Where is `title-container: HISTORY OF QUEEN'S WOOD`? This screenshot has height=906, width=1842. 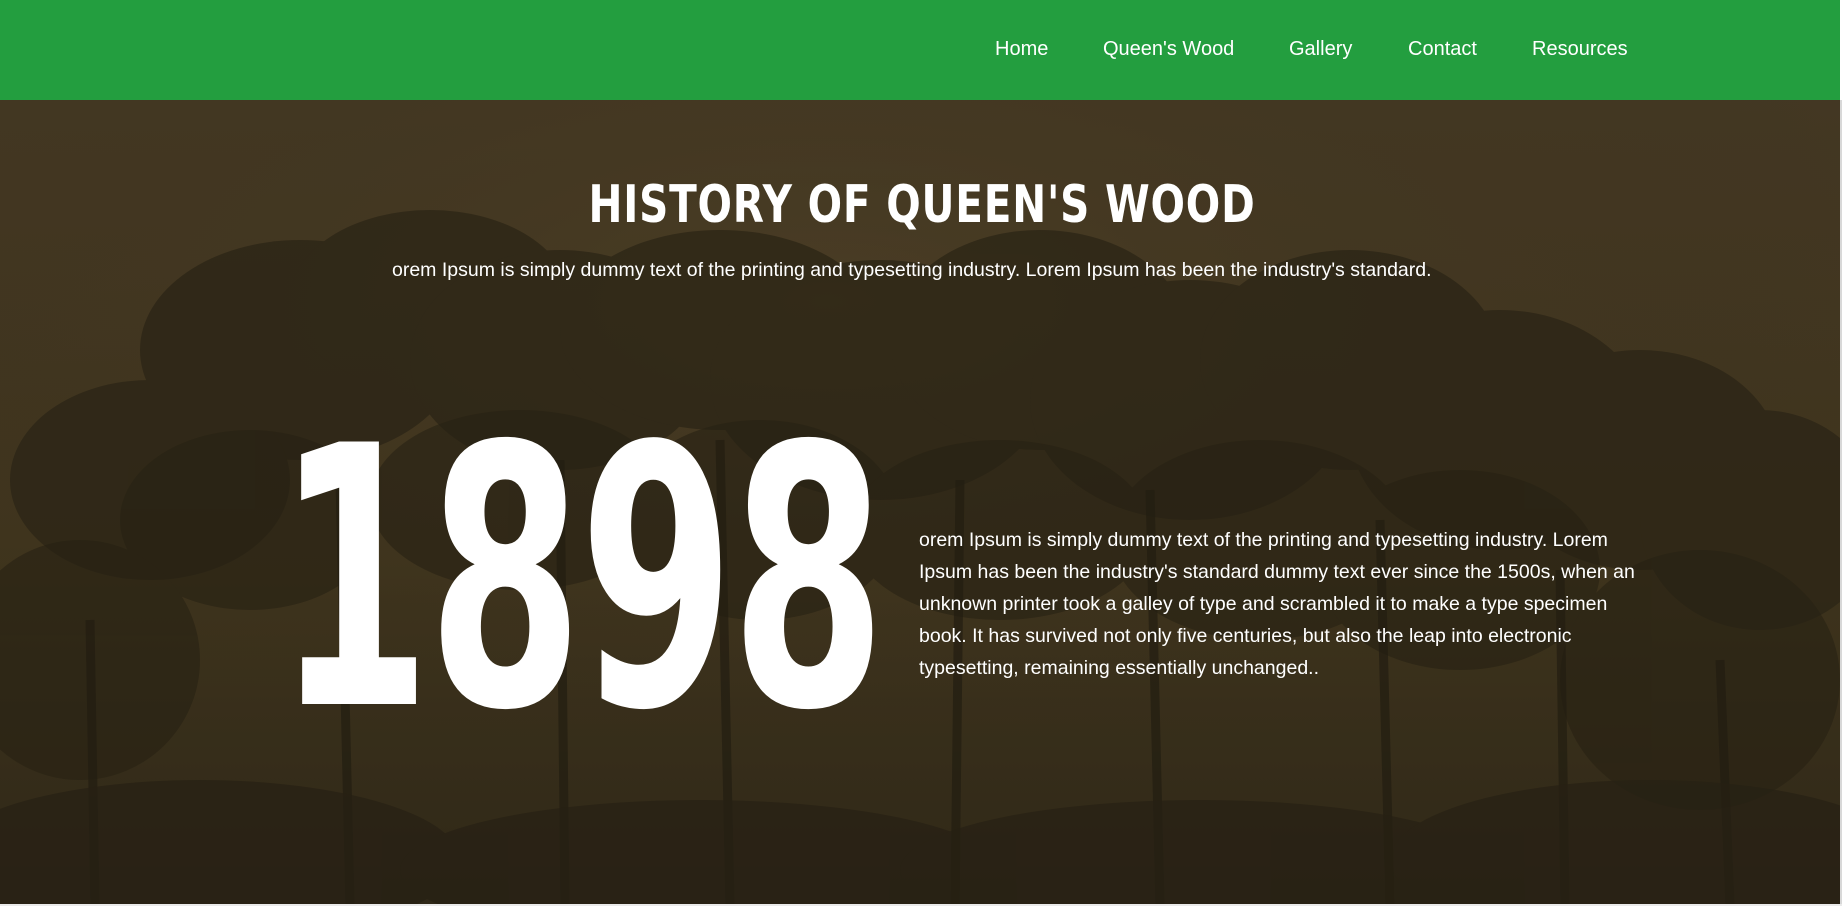 title-container: HISTORY OF QUEEN'S WOOD is located at coordinates (922, 180).